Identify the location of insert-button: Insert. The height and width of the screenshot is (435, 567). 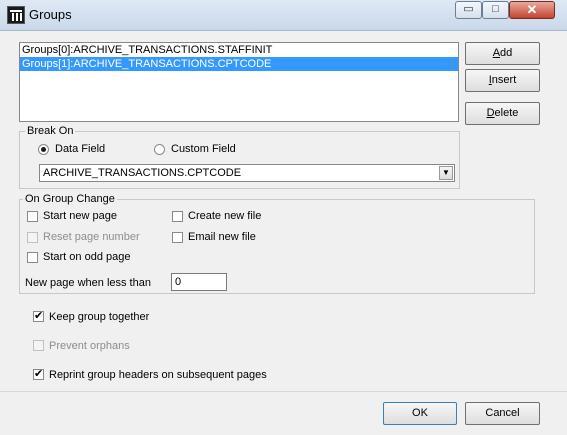
(502, 80).